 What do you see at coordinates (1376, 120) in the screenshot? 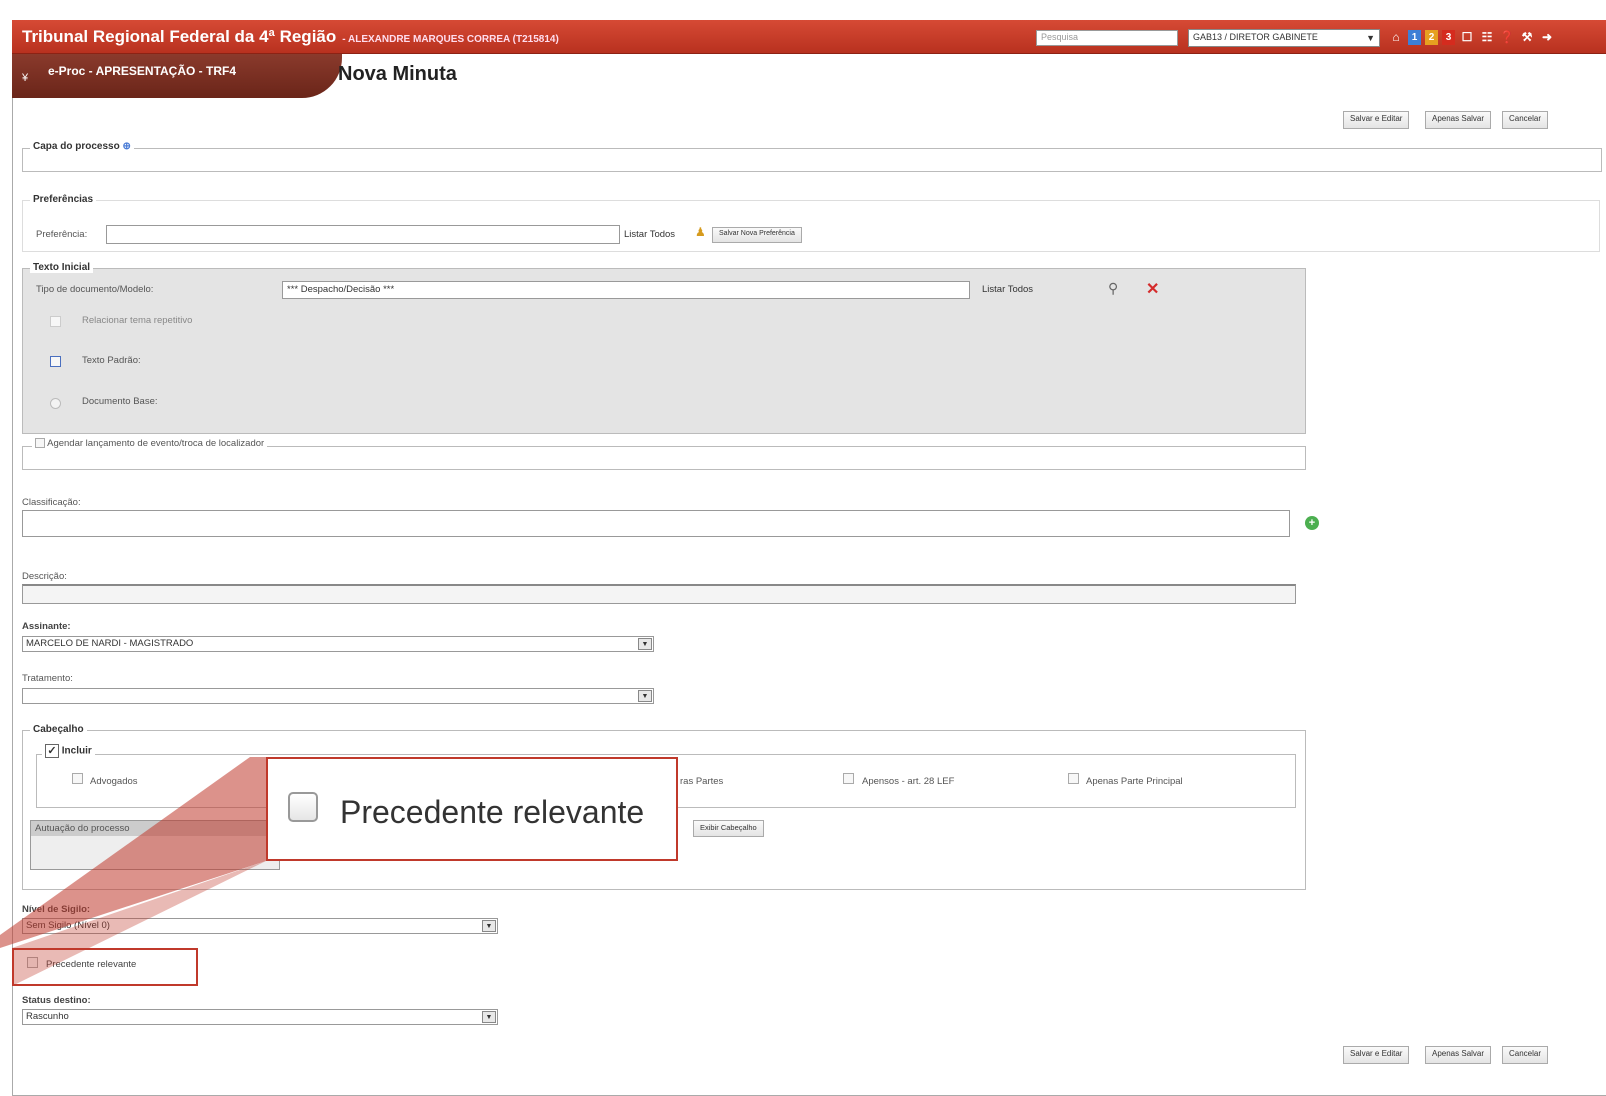
I see `save-edit-button: Salvar e Editar` at bounding box center [1376, 120].